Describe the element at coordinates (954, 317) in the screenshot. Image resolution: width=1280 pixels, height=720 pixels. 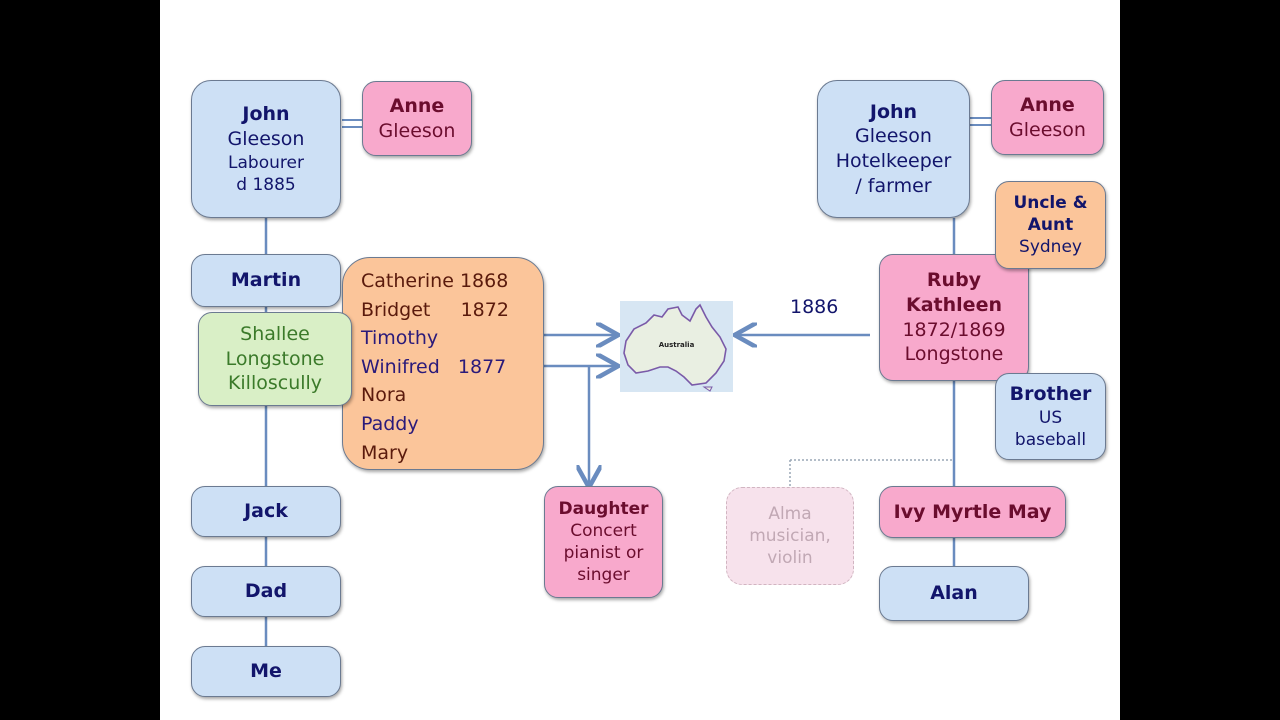
I see `person-ruby-kathleen: Ruby Kathleen 1872/1869 Longstone` at that location.